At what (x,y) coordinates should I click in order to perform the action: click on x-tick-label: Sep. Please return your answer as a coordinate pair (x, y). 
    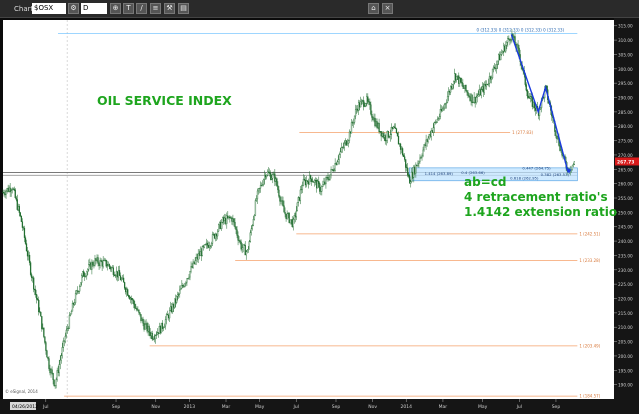
    Looking at the image, I should click on (336, 407).